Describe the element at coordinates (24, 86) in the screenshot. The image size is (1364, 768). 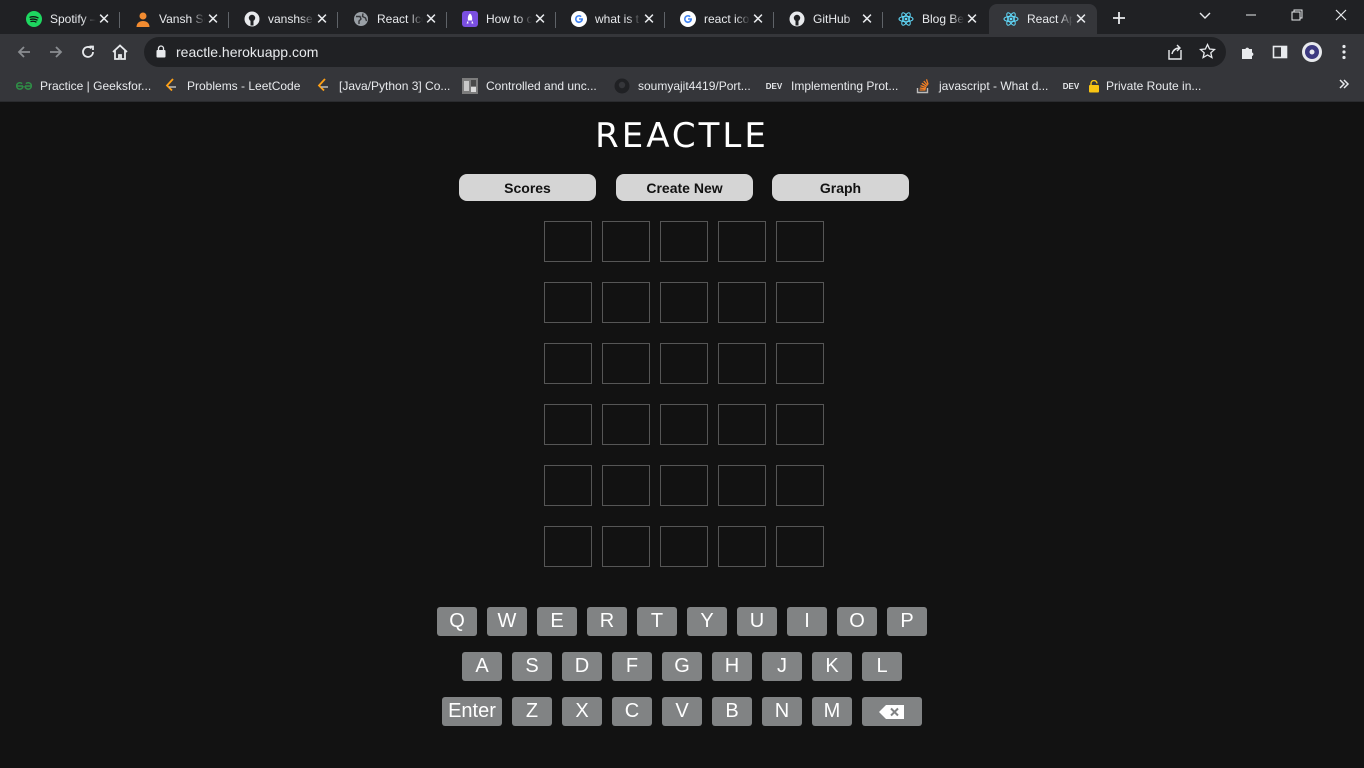
I see `geeksforgeeks-icon` at that location.